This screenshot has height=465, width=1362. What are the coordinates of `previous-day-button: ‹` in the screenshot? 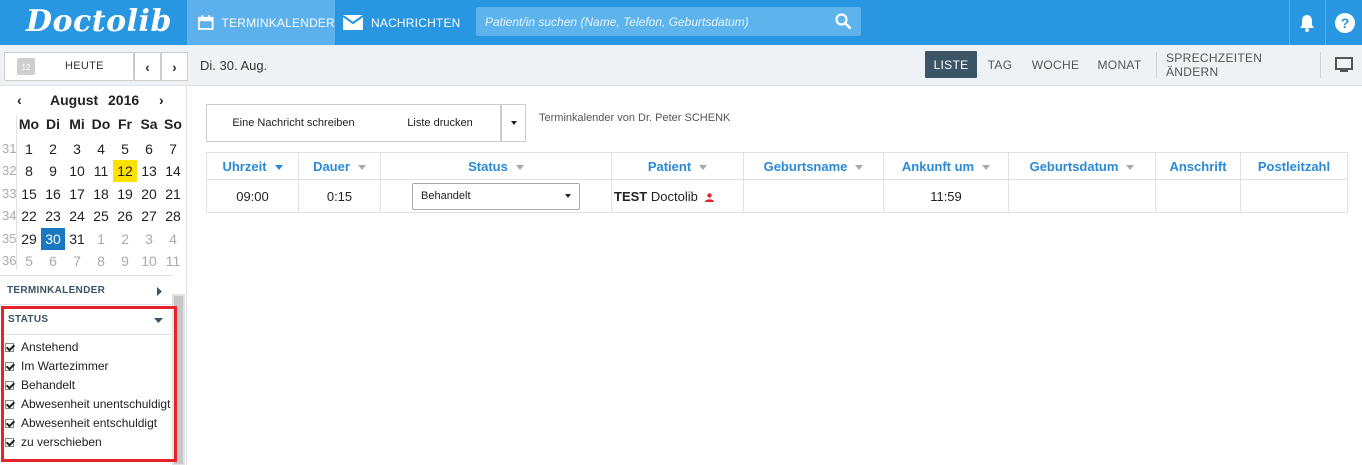 It's located at (147, 66).